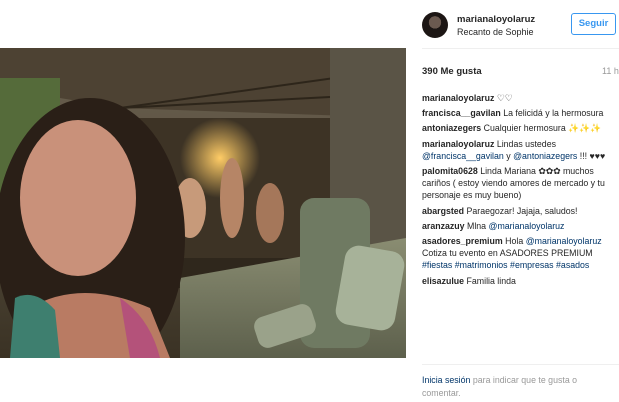 The width and height of the screenshot is (619, 402). I want to click on follow-button: Seguir, so click(593, 24).